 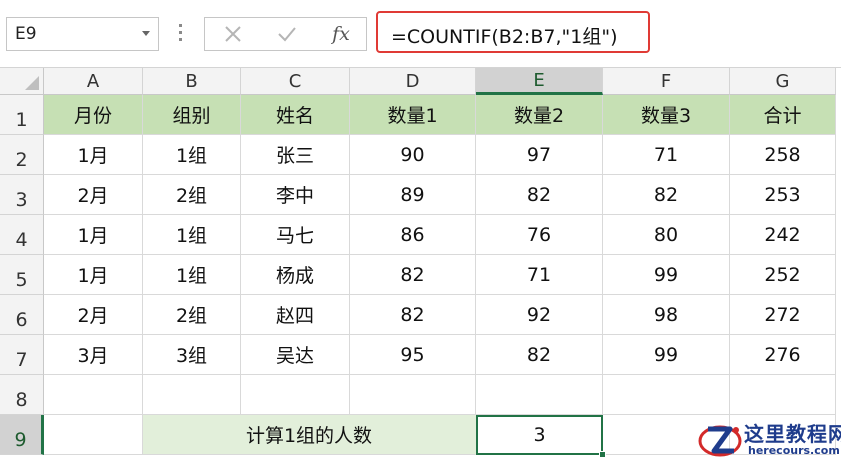 I want to click on table-cell: 258, so click(x=783, y=155).